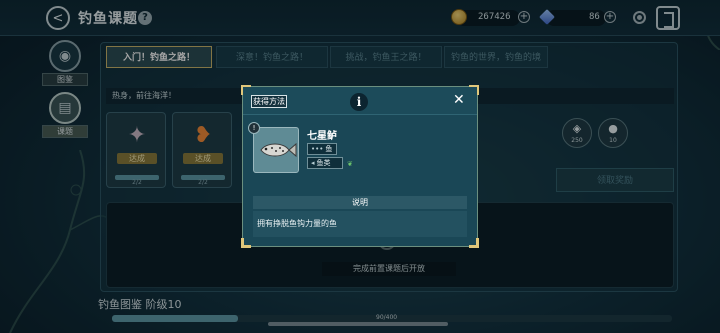 The height and width of the screenshot is (333, 720). I want to click on description-header: 说明, so click(360, 202).